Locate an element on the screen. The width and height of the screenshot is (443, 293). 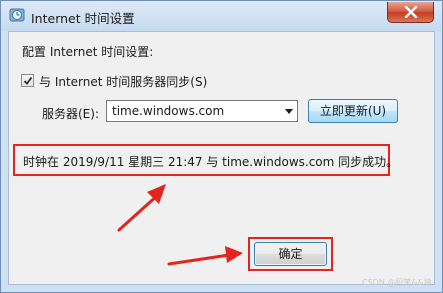
checkmark-icon is located at coordinates (28, 80).